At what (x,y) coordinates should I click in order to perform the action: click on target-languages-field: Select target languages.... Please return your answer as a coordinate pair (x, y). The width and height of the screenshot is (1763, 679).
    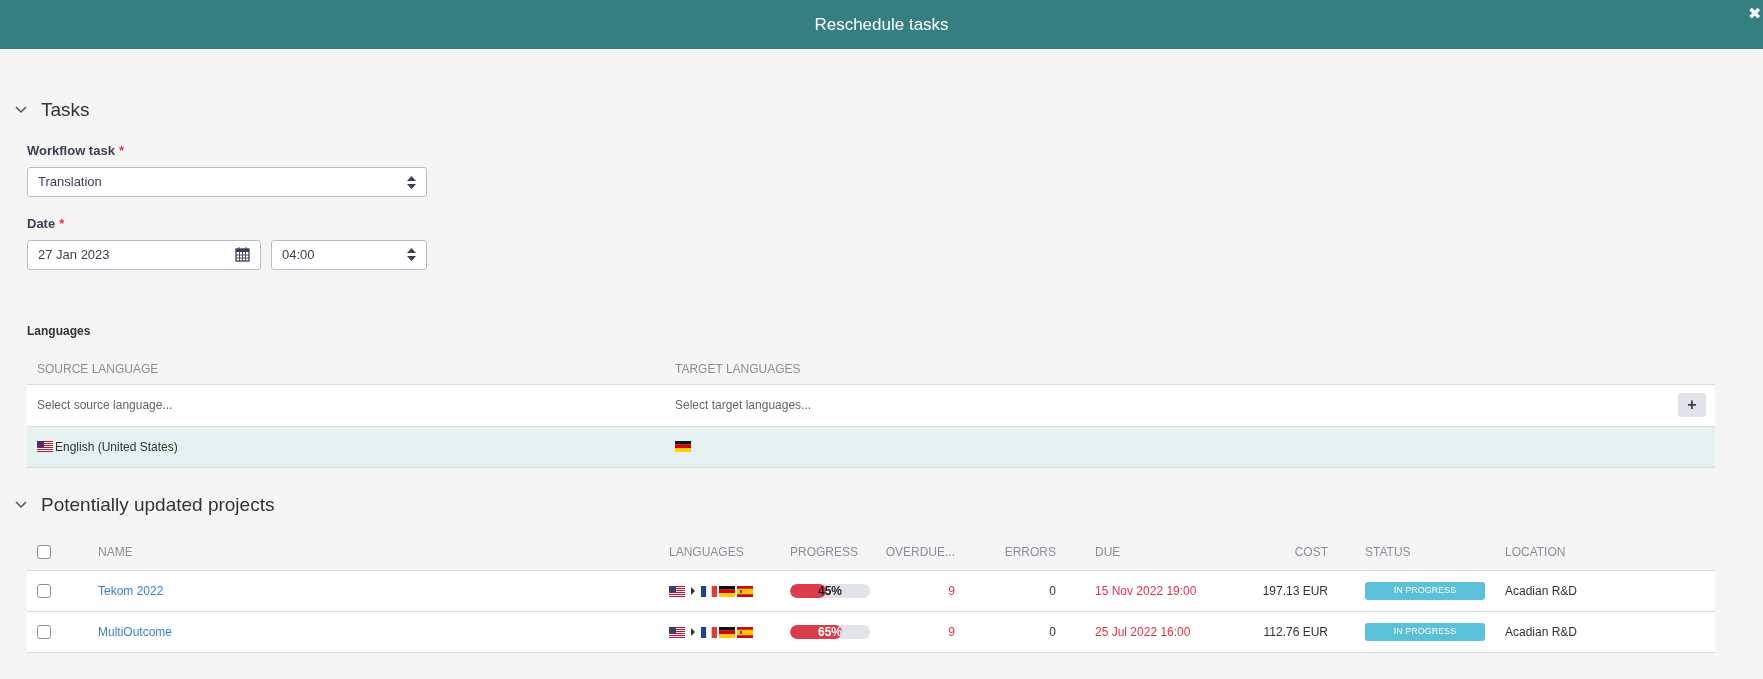
    Looking at the image, I should click on (875, 405).